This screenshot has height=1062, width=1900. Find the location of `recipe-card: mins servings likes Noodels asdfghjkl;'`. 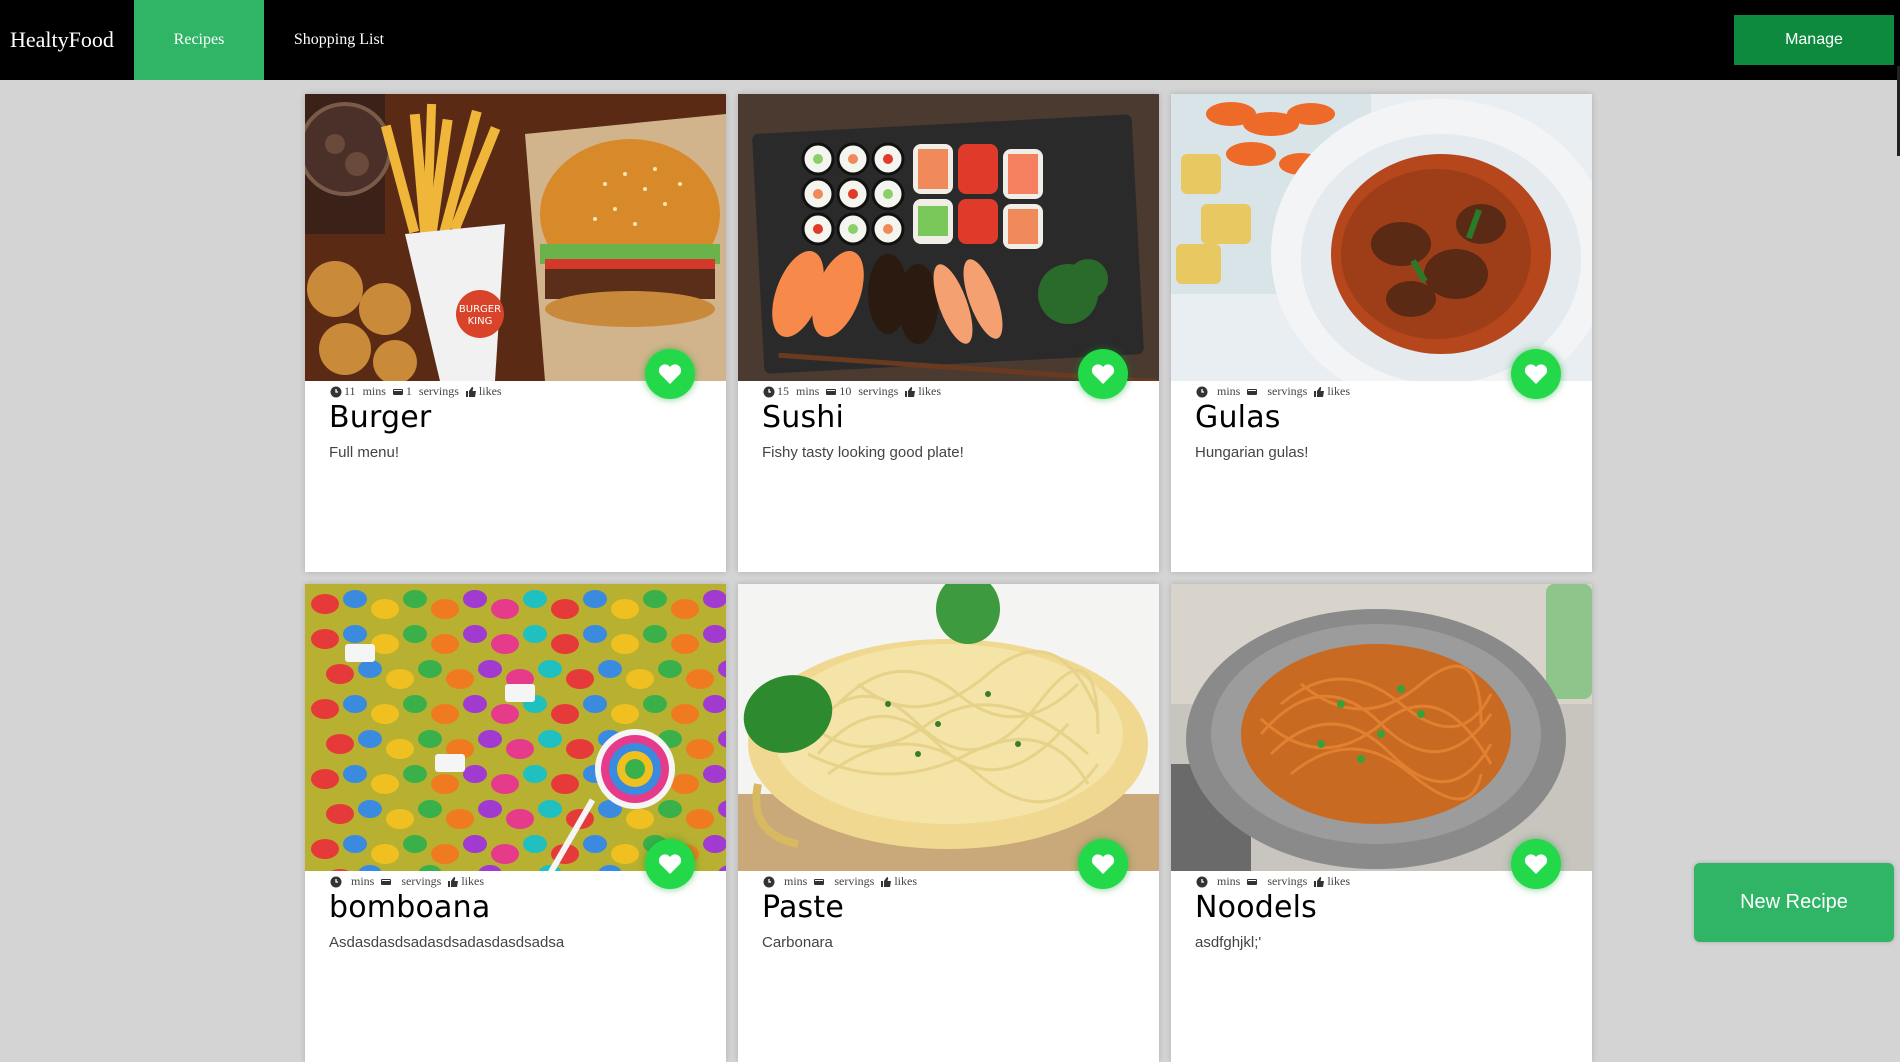

recipe-card: mins servings likes Noodels asdfghjkl;' is located at coordinates (1381, 823).